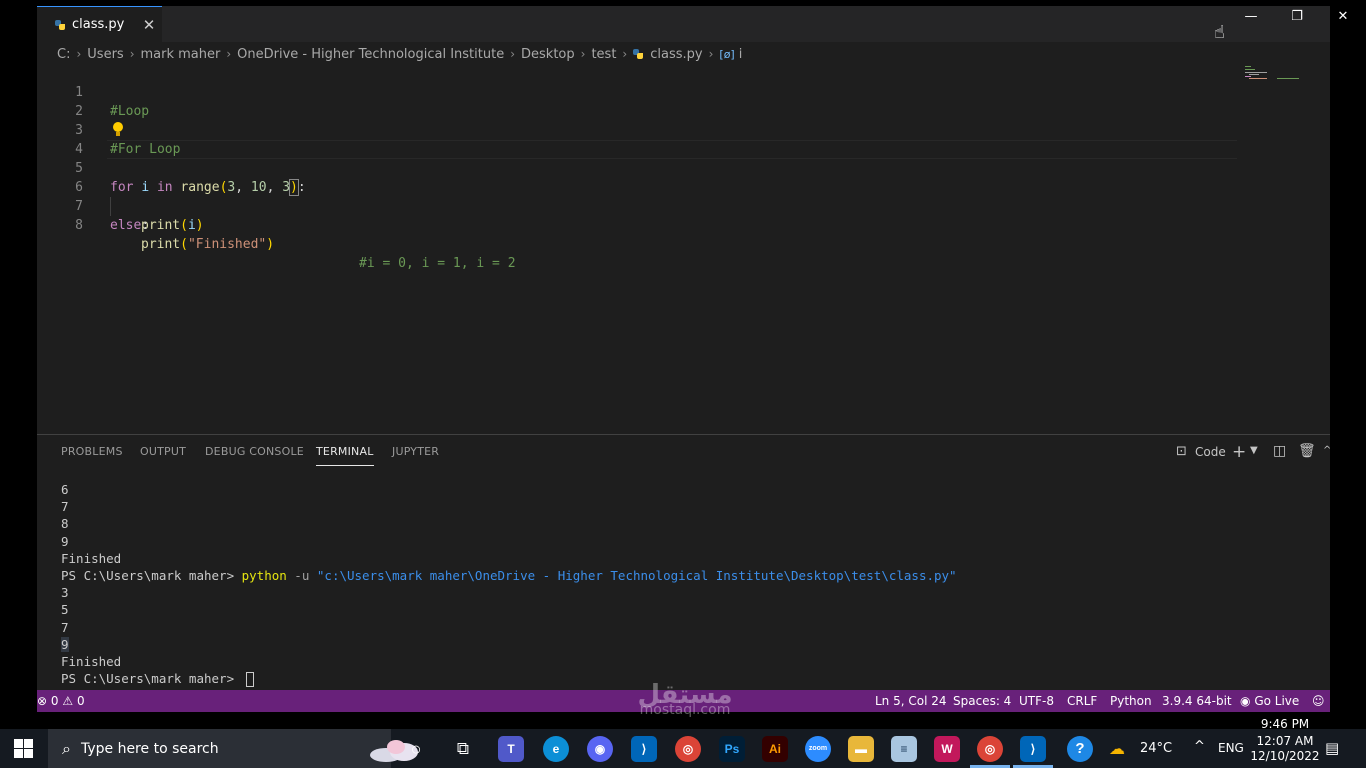  I want to click on photoshop-icon: Ps, so click(732, 749).